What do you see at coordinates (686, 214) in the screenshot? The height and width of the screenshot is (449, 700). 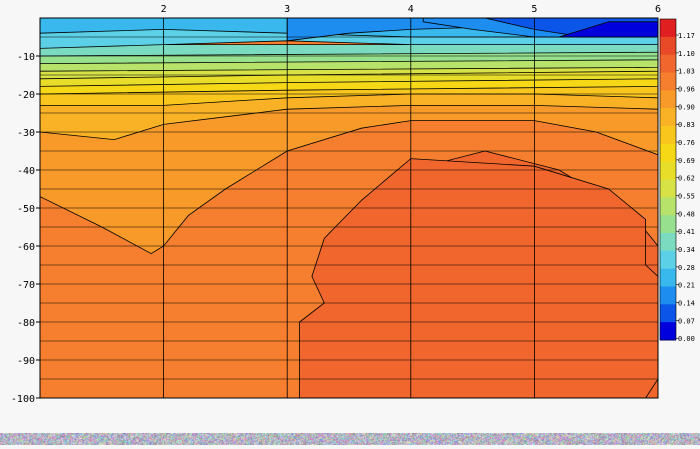 I see `colorbar-label: 0.48` at bounding box center [686, 214].